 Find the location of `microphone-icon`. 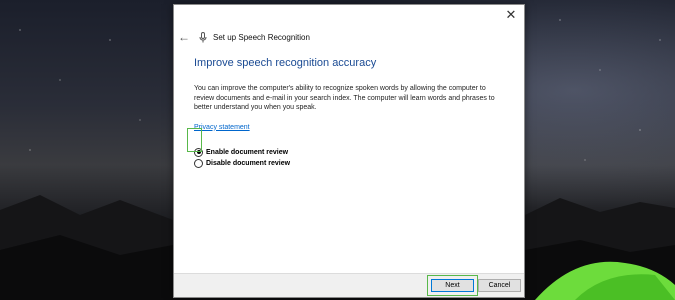

microphone-icon is located at coordinates (203, 37).